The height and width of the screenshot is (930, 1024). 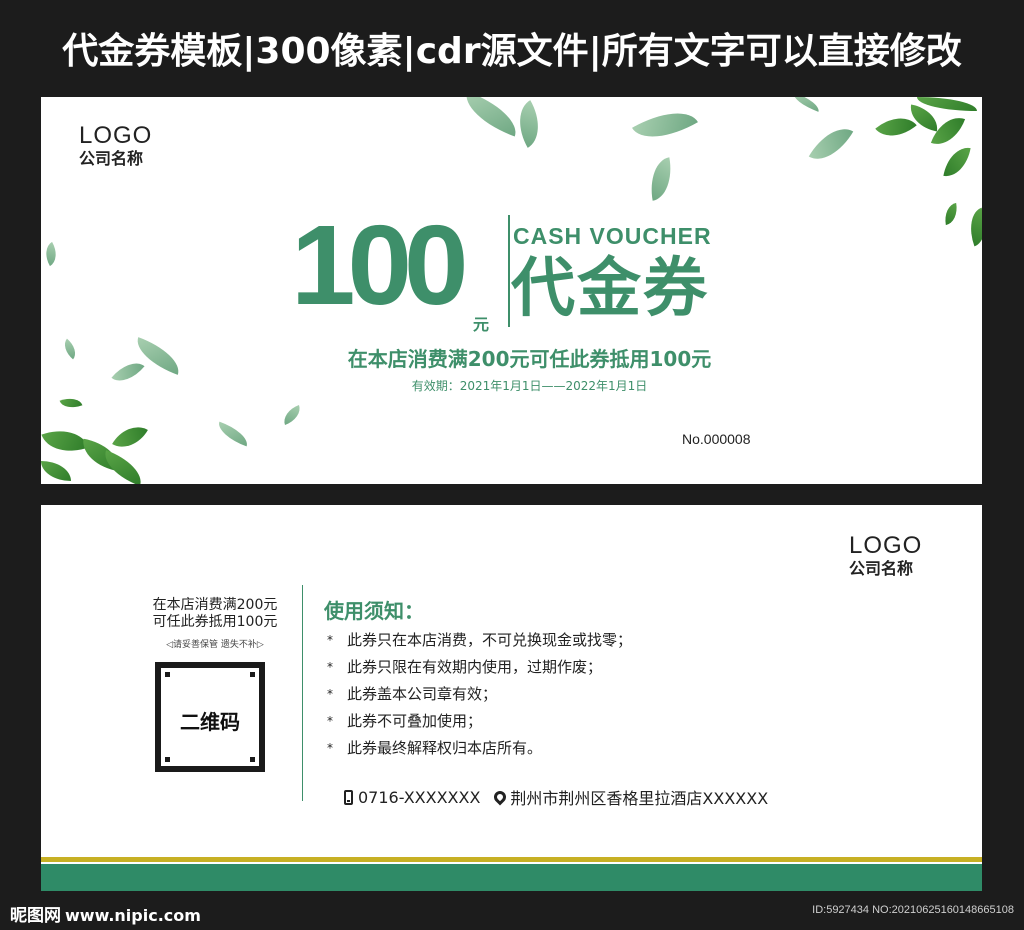 What do you see at coordinates (612, 236) in the screenshot?
I see `cash-voucher-label: CASH VOUCHER` at bounding box center [612, 236].